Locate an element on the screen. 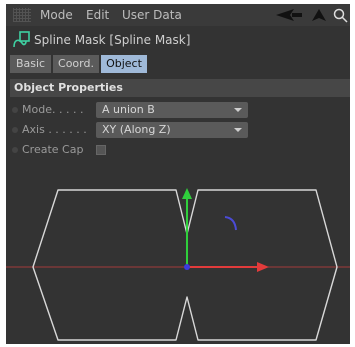 The width and height of the screenshot is (355, 347). axis-dropdown: XY (Along Z) is located at coordinates (172, 130).